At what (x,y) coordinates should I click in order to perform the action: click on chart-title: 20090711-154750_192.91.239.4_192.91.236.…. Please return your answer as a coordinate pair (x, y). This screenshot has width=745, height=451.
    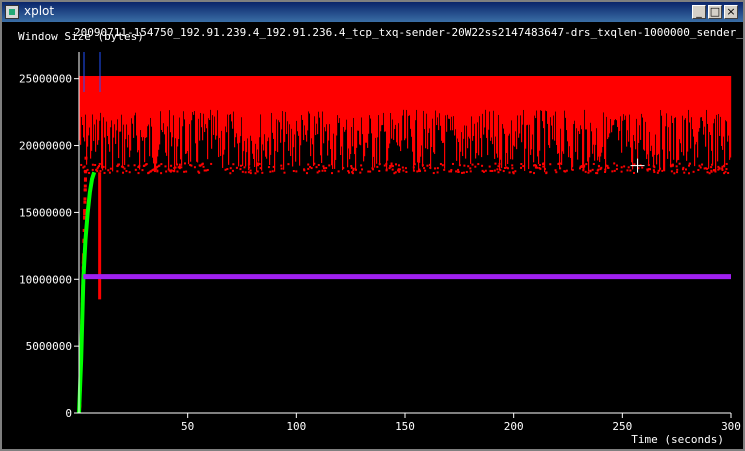
    Looking at the image, I should click on (408, 32).